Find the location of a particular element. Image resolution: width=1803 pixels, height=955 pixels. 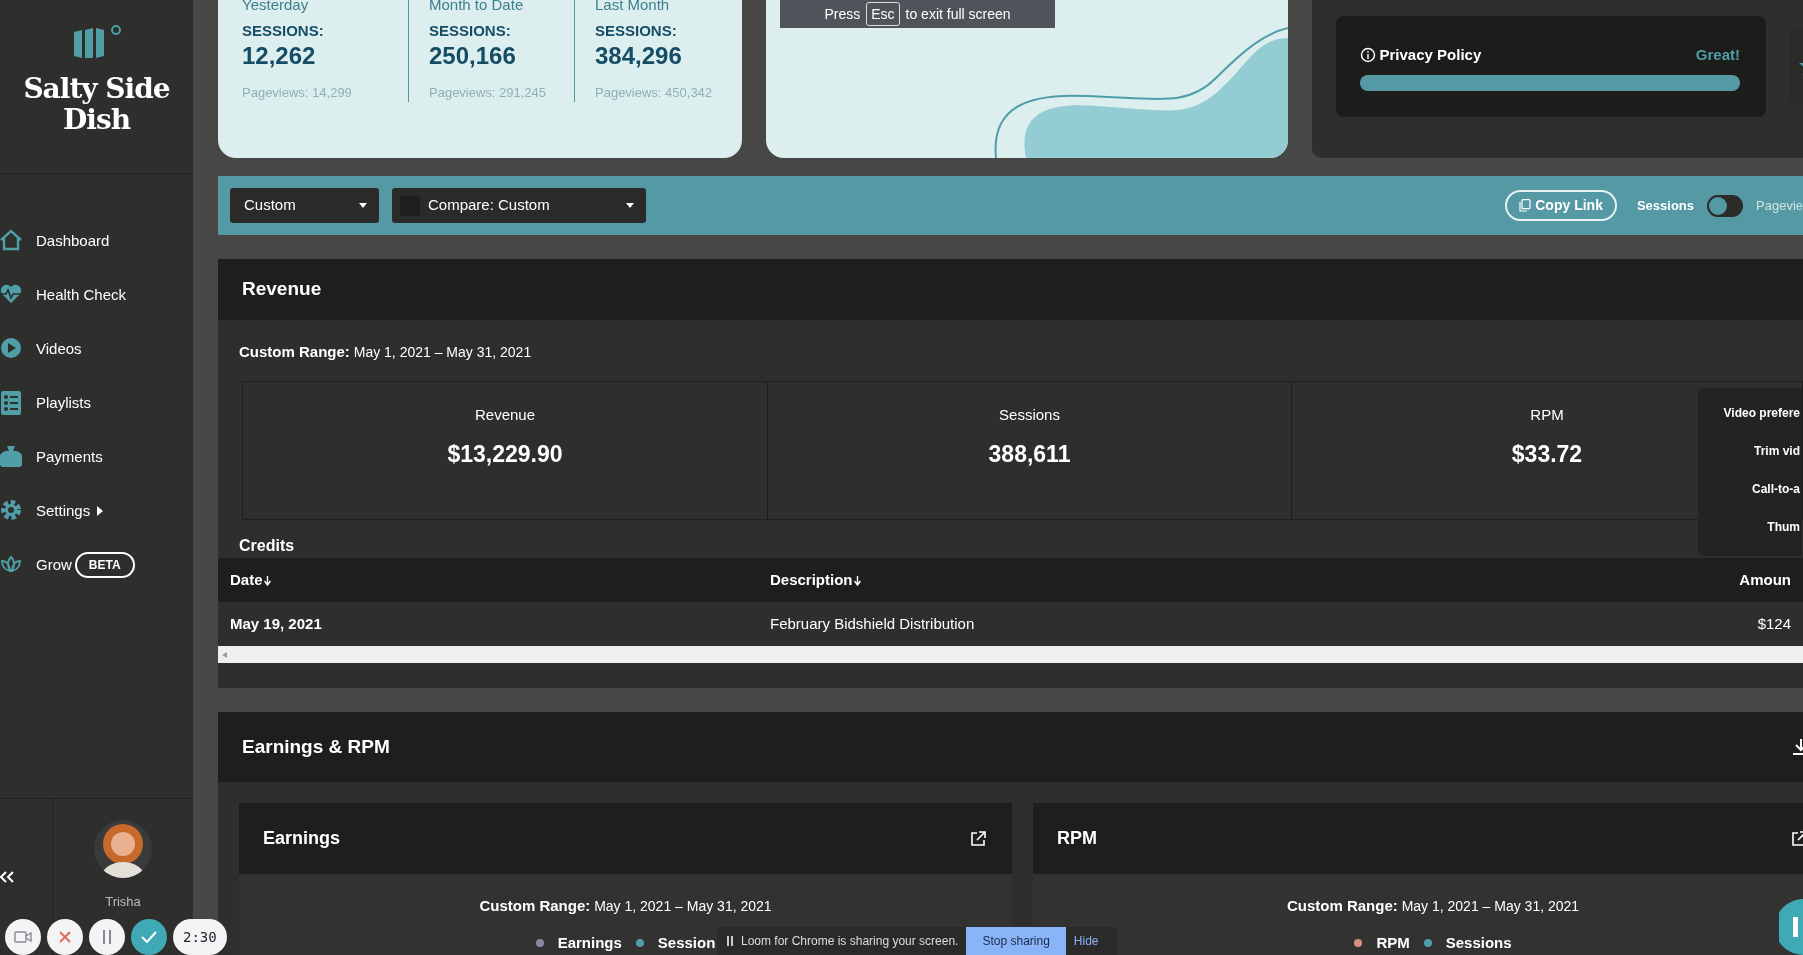

hide-link: Hide is located at coordinates (1086, 941).